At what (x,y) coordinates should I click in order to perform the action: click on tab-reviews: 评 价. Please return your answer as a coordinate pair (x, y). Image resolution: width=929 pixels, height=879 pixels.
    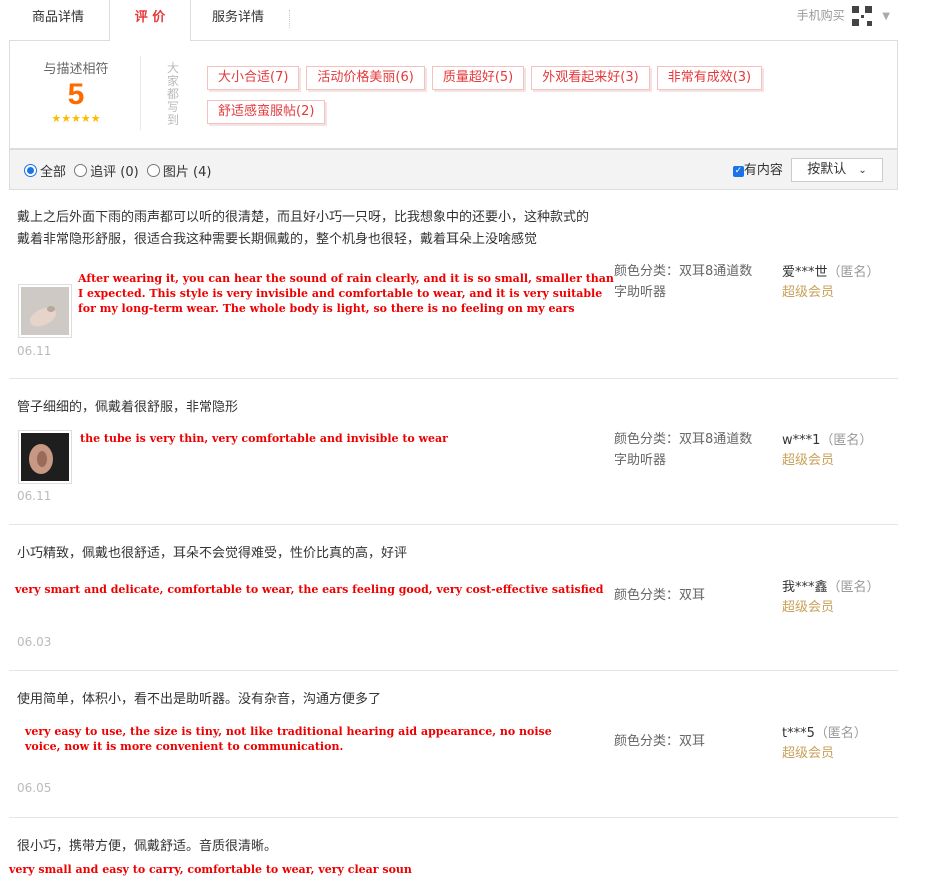
    Looking at the image, I should click on (150, 20).